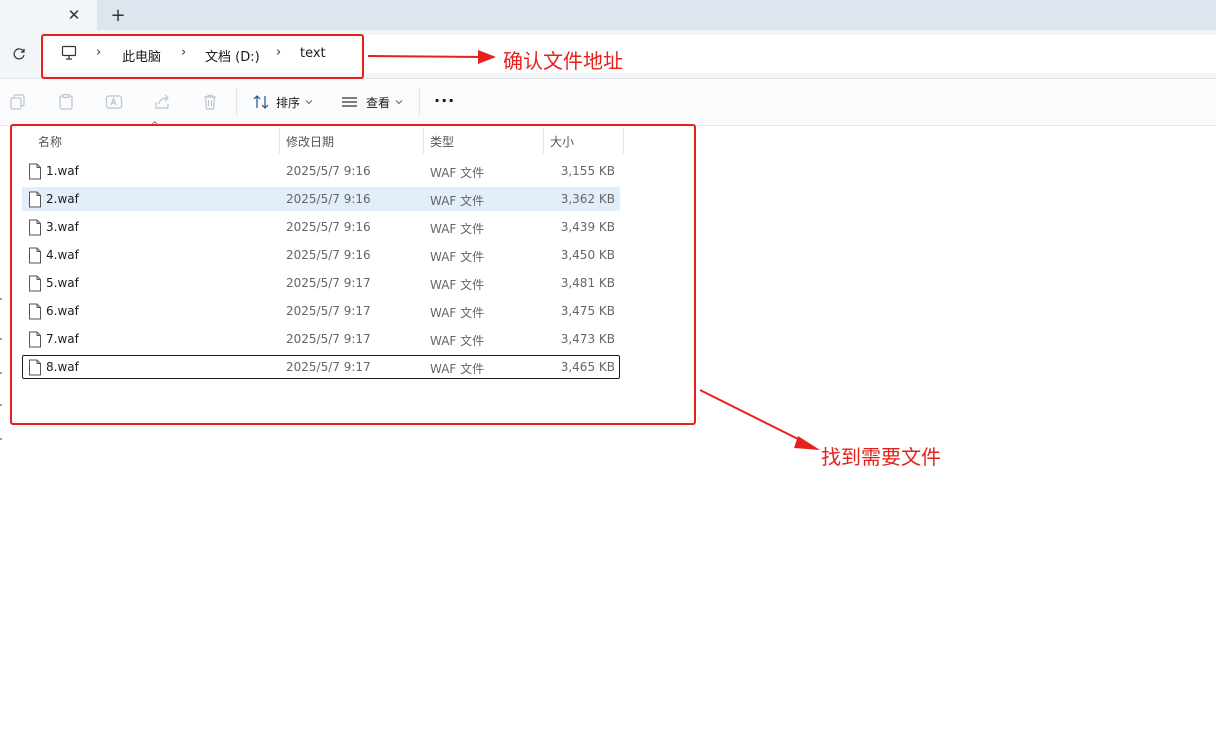  Describe the element at coordinates (431, 57) in the screenshot. I see `arrow-to-address-label-icon` at that location.